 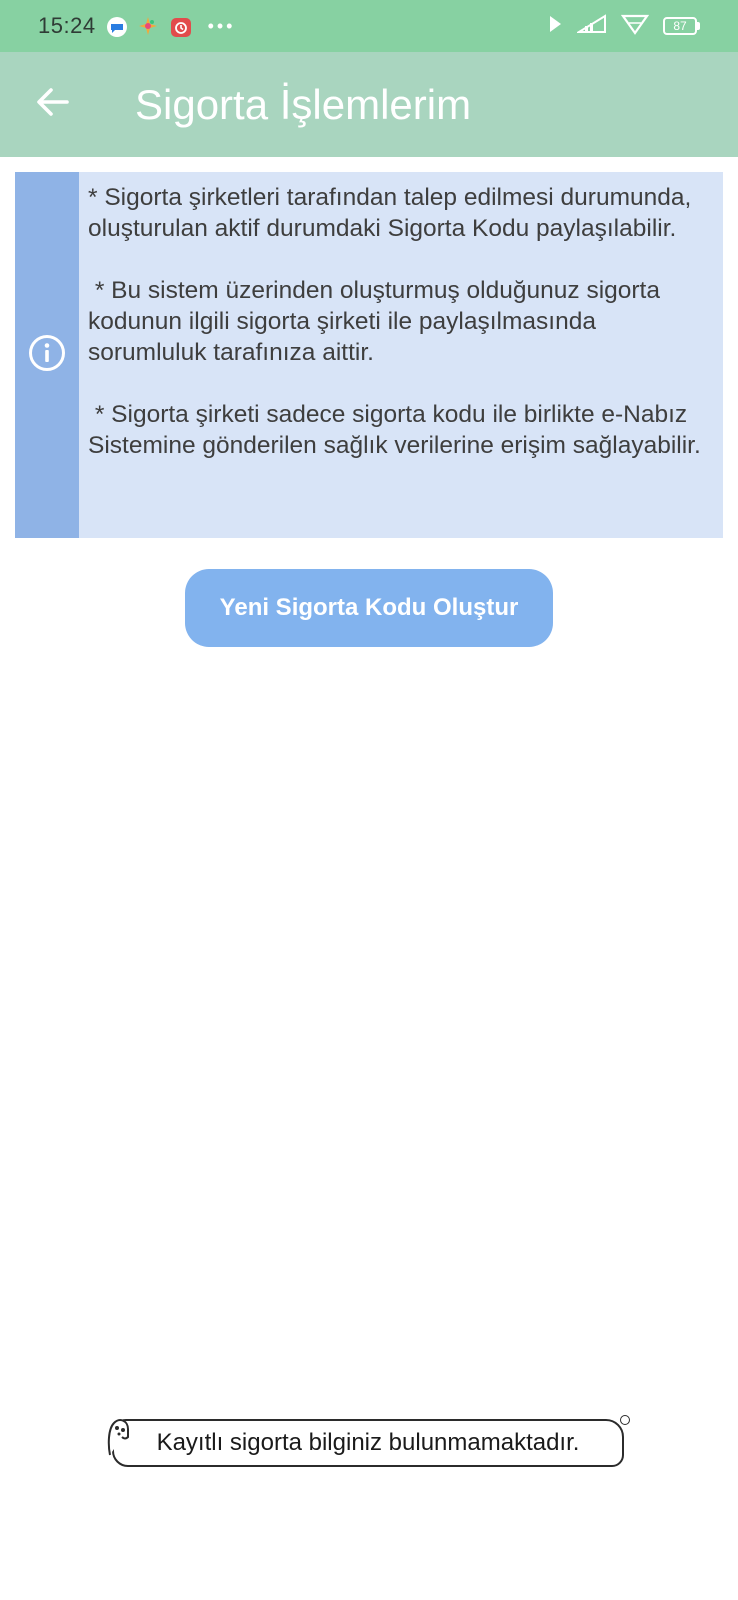 I want to click on app-bar: Sigorta İşlemlerim, so click(x=369, y=104).